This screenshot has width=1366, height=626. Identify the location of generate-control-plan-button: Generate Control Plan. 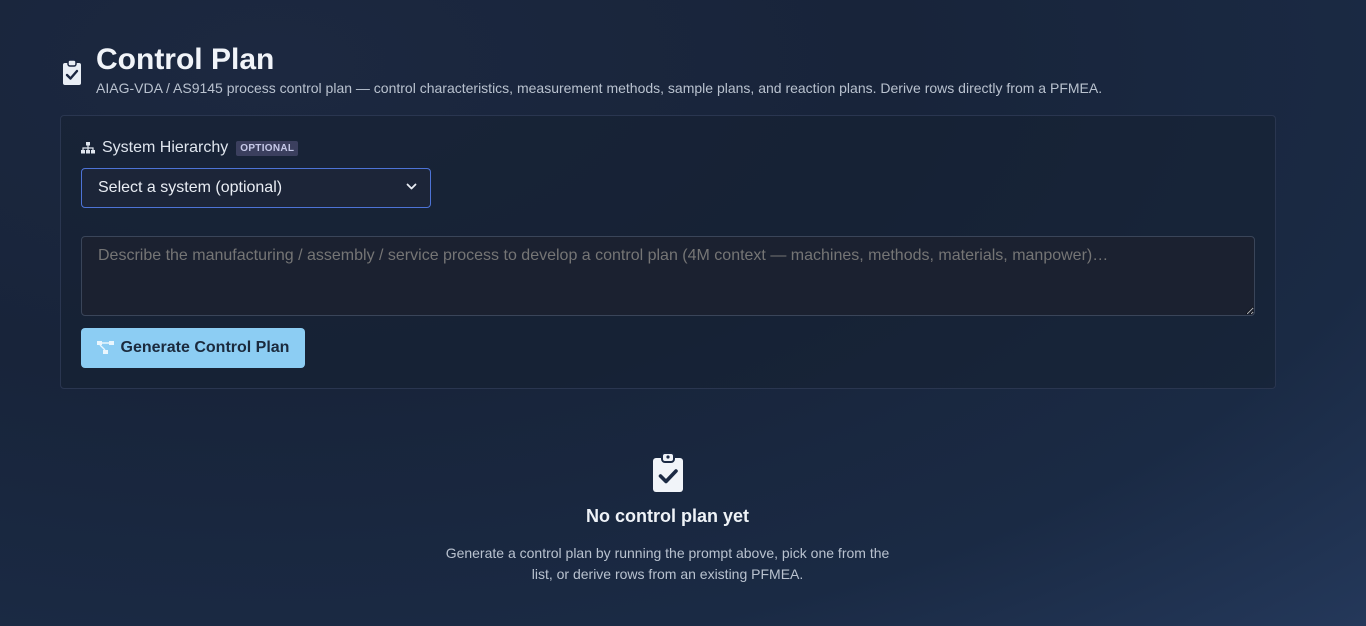
(193, 348).